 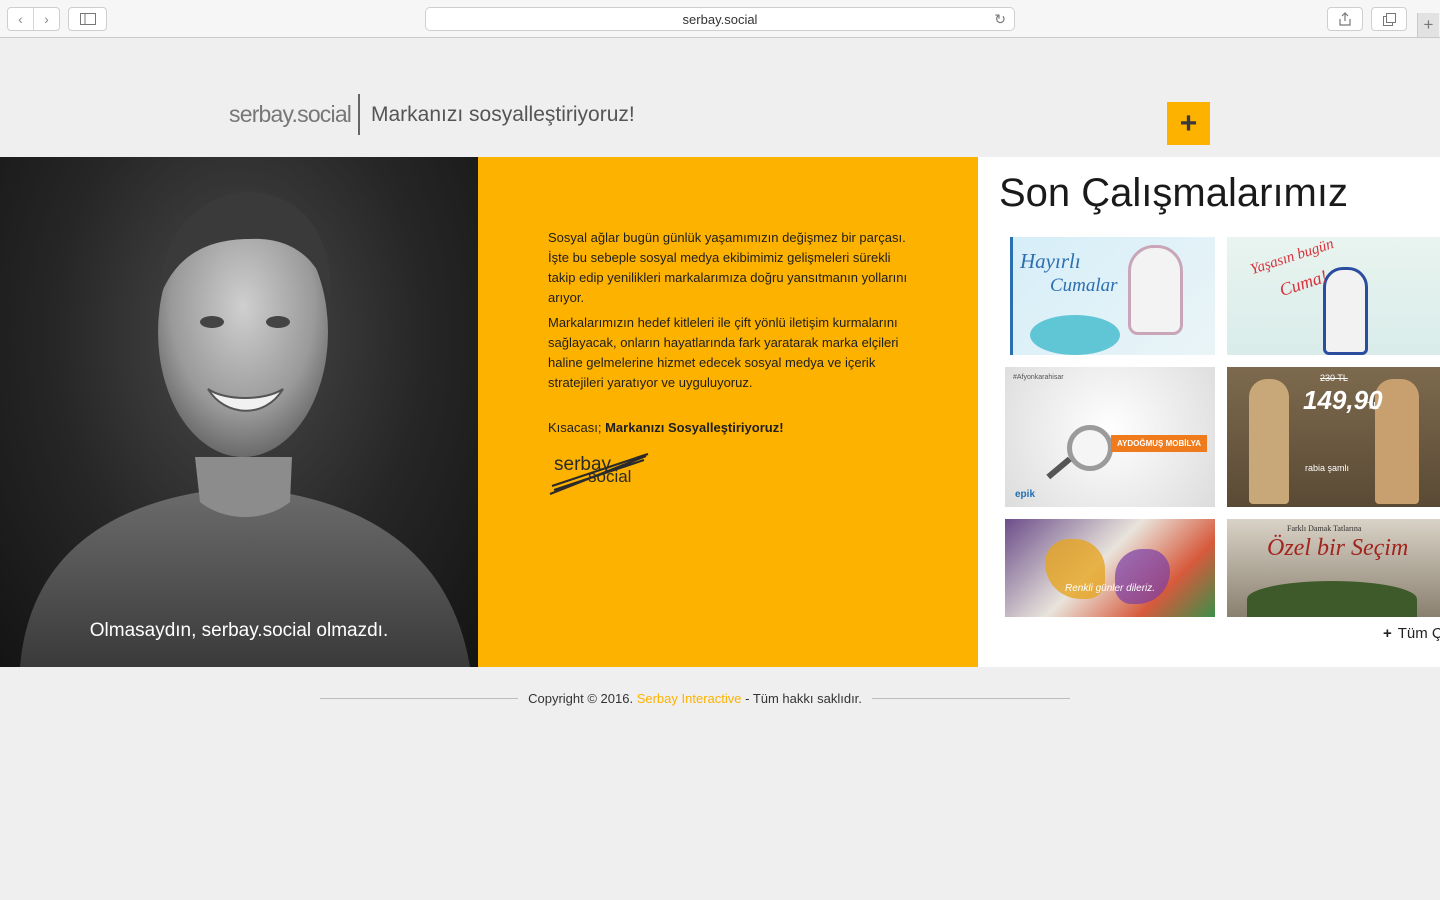 I want to click on footer-line-right, so click(x=970, y=698).